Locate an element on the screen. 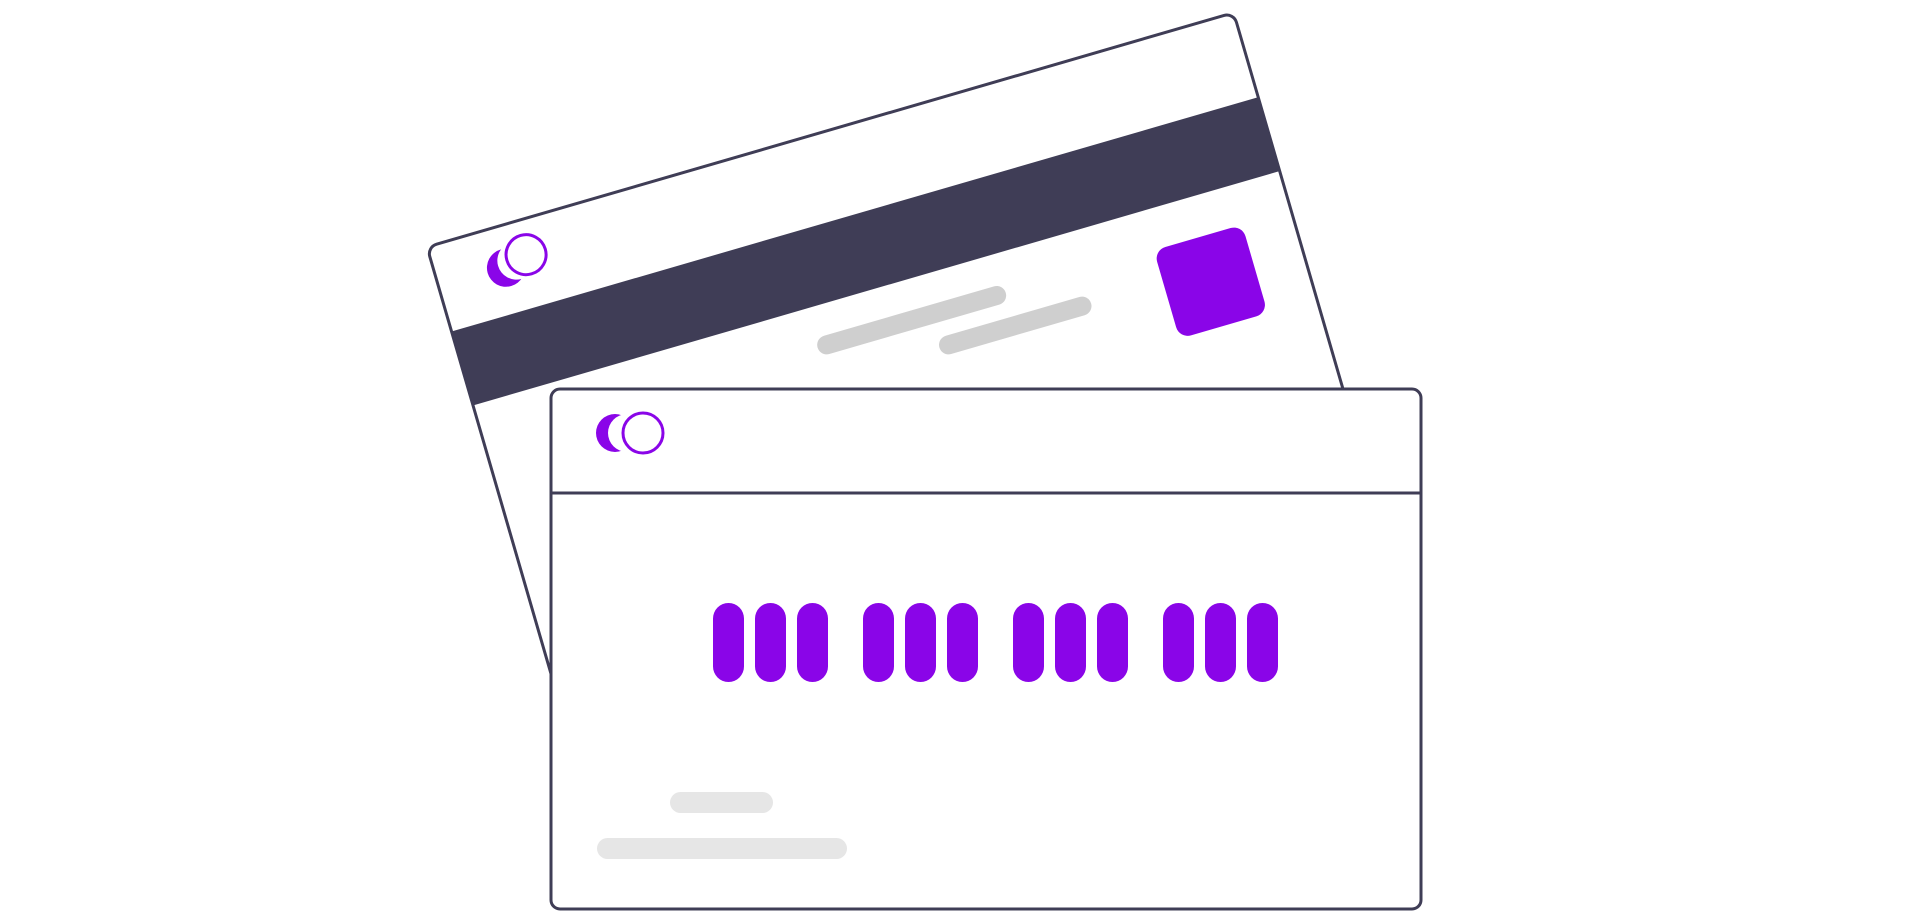  front-card-logo-icon is located at coordinates (630, 433).